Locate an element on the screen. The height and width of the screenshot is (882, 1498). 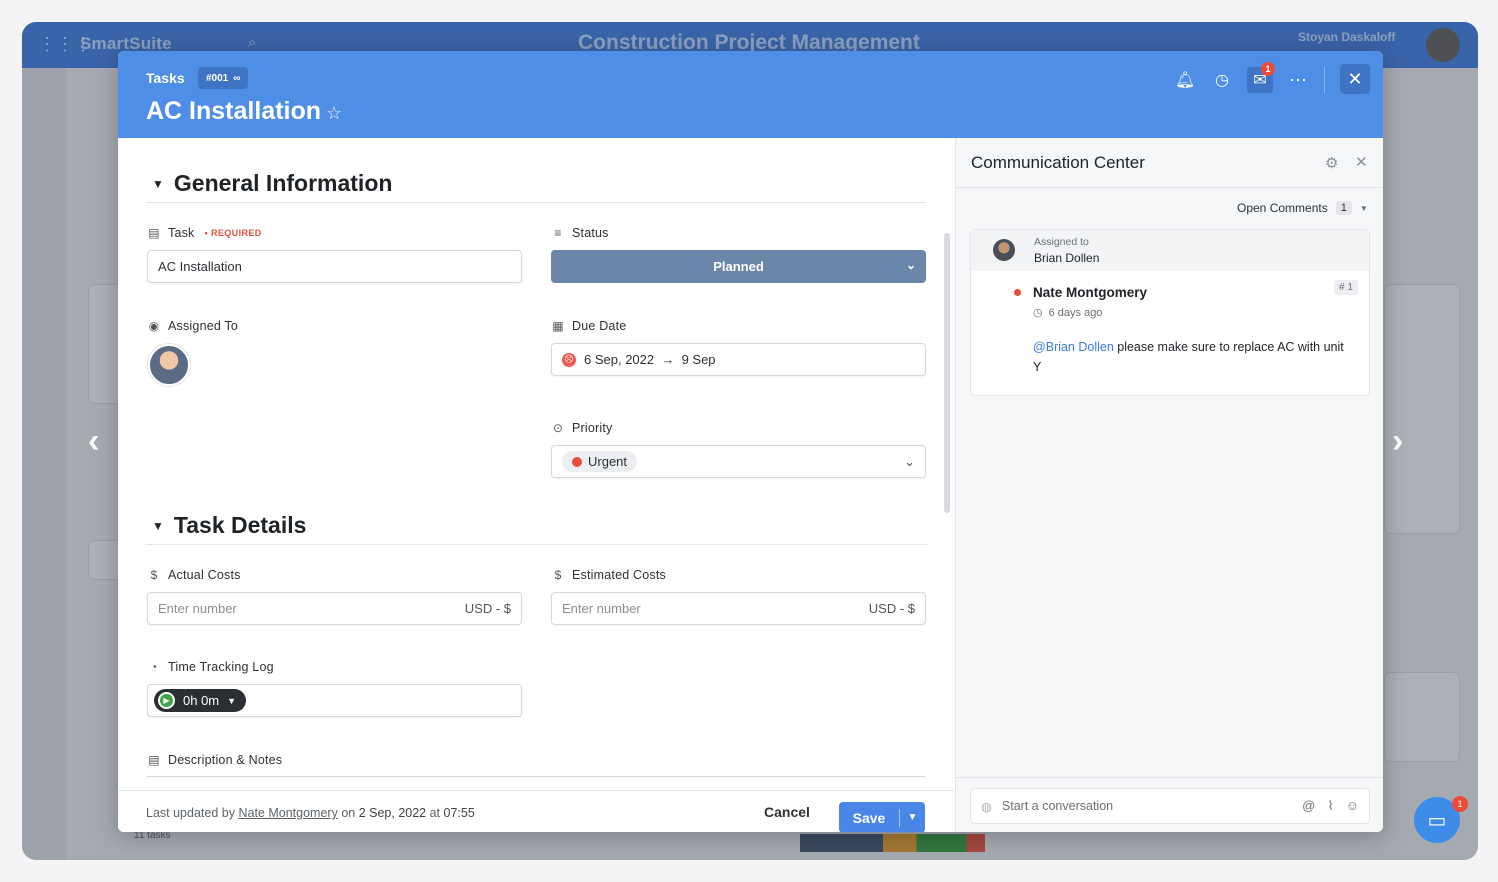
task-label: Task is located at coordinates (181, 233).